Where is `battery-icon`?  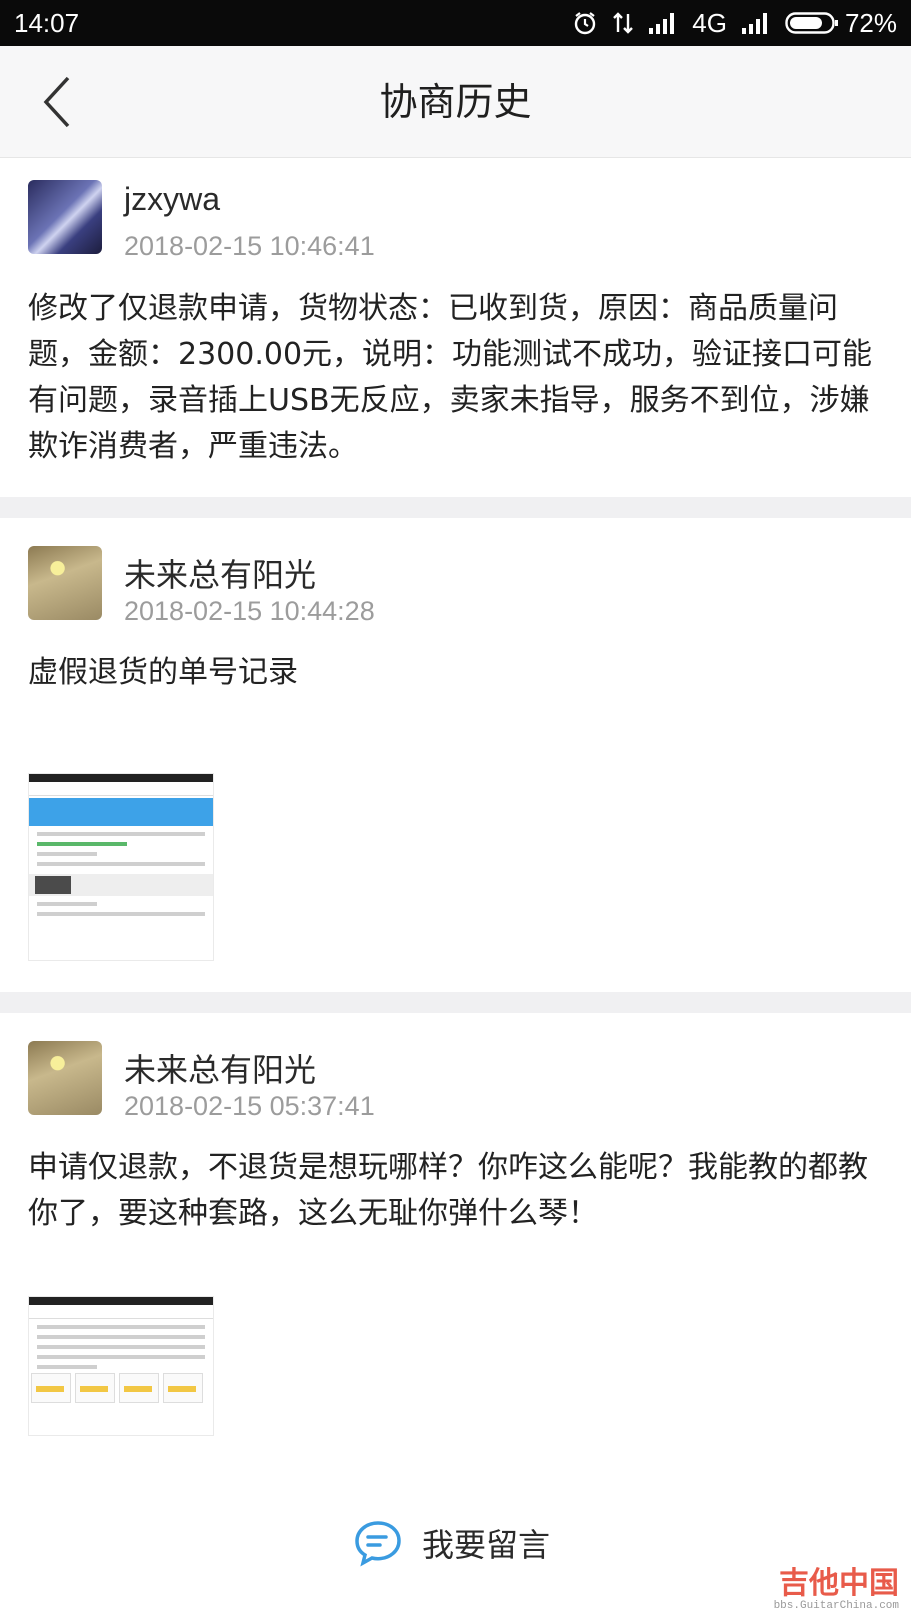
battery-icon is located at coordinates (811, 23).